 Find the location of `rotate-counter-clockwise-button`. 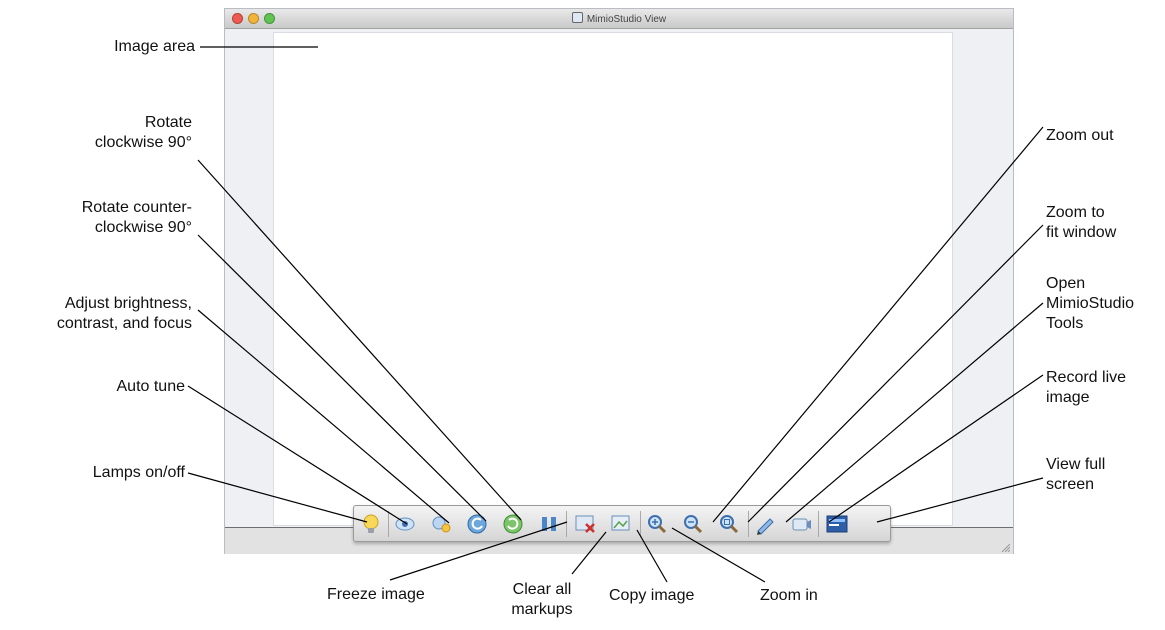

rotate-counter-clockwise-button is located at coordinates (477, 524).